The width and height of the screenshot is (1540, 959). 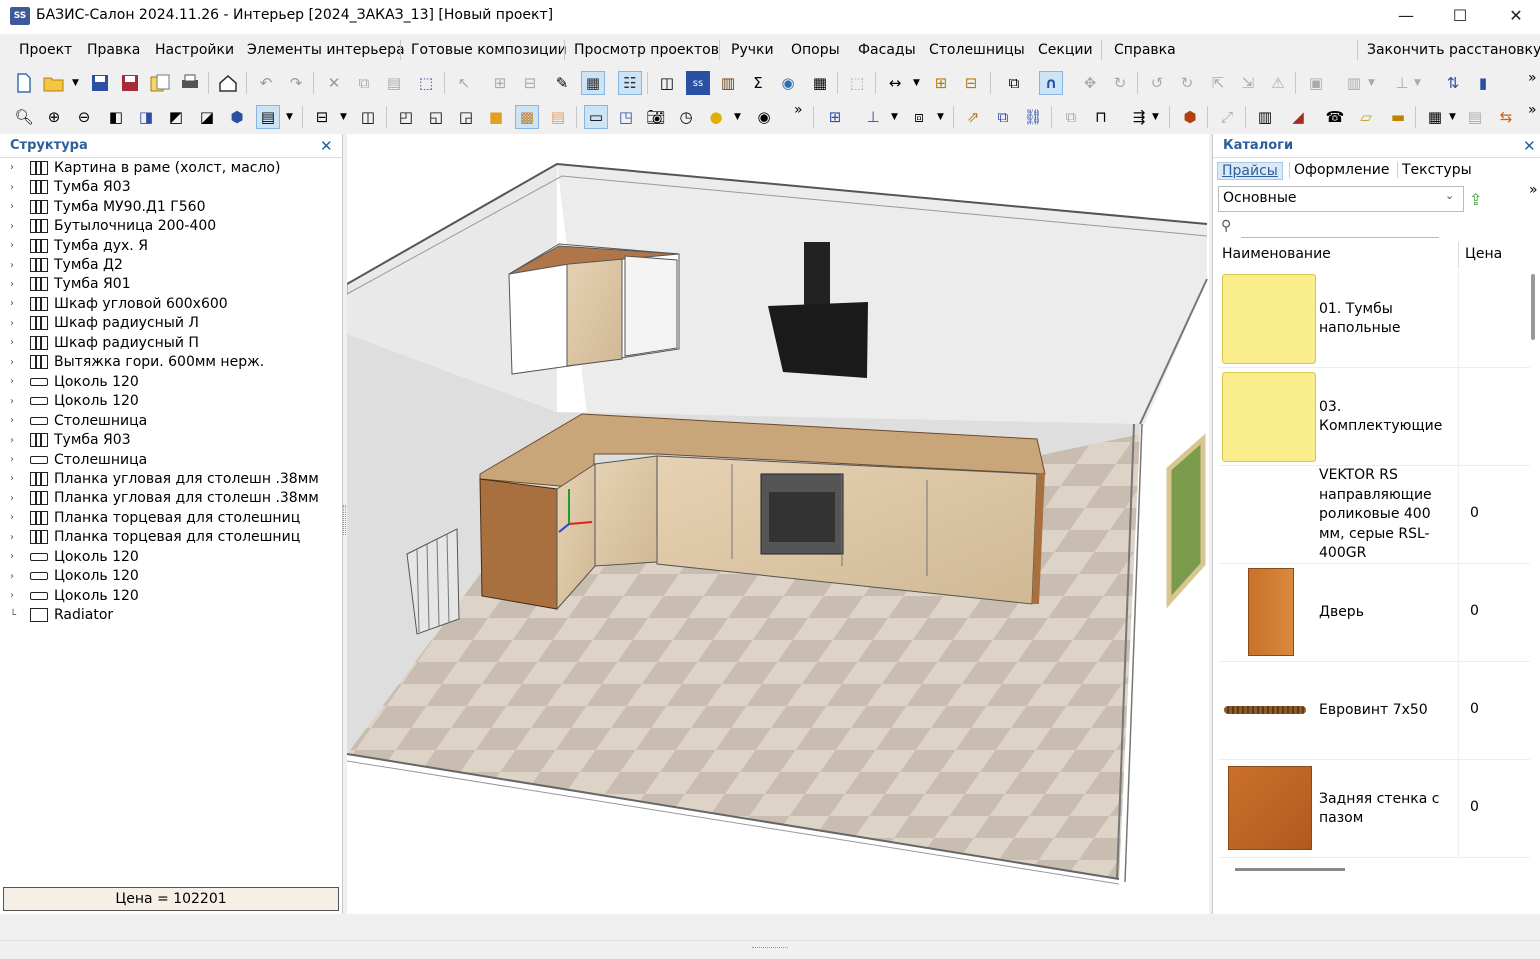 What do you see at coordinates (334, 83) in the screenshot?
I see `delete-icon: ✕` at bounding box center [334, 83].